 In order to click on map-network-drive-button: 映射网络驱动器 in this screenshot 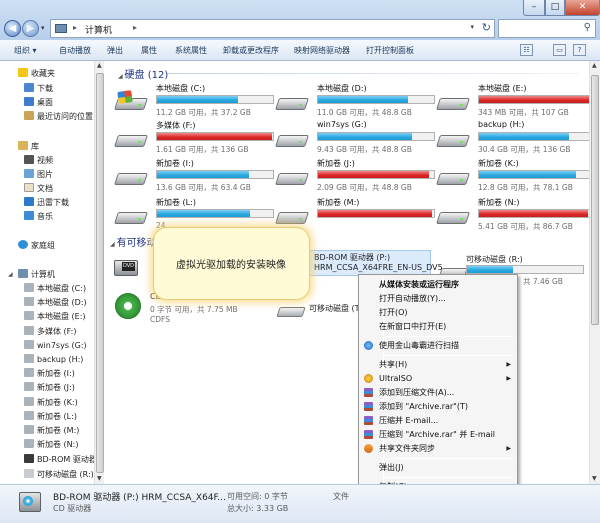, I will do `click(322, 50)`.